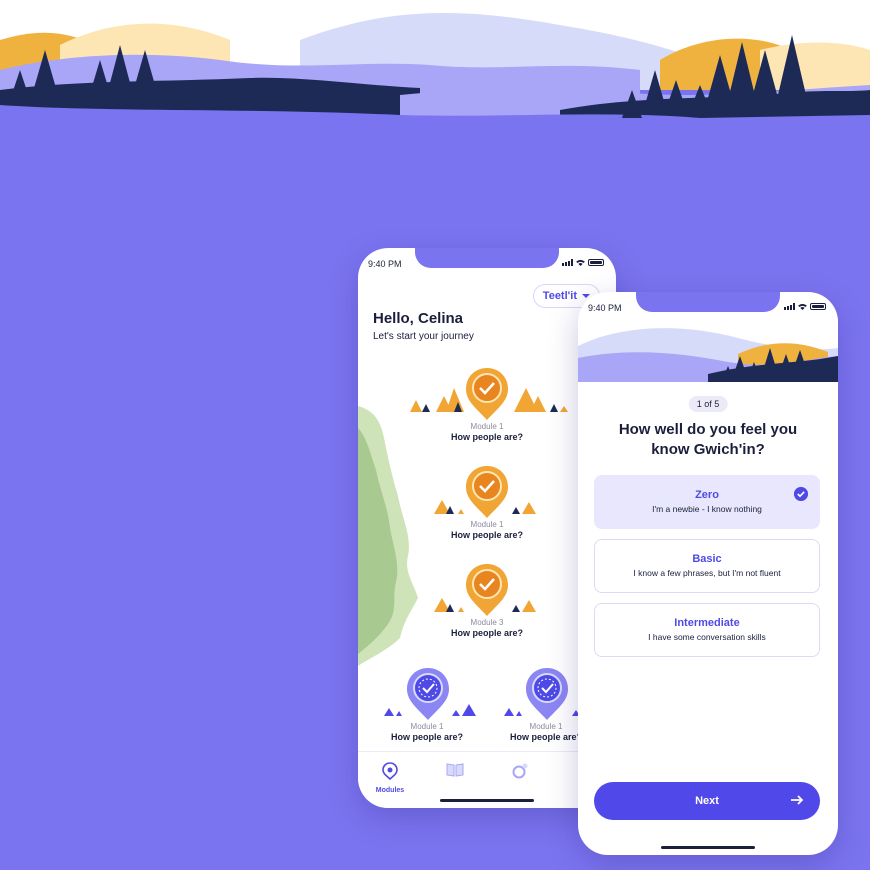 Image resolution: width=870 pixels, height=870 pixels. I want to click on option-zero: Zero I'm a newbie - I know nothing, so click(707, 502).